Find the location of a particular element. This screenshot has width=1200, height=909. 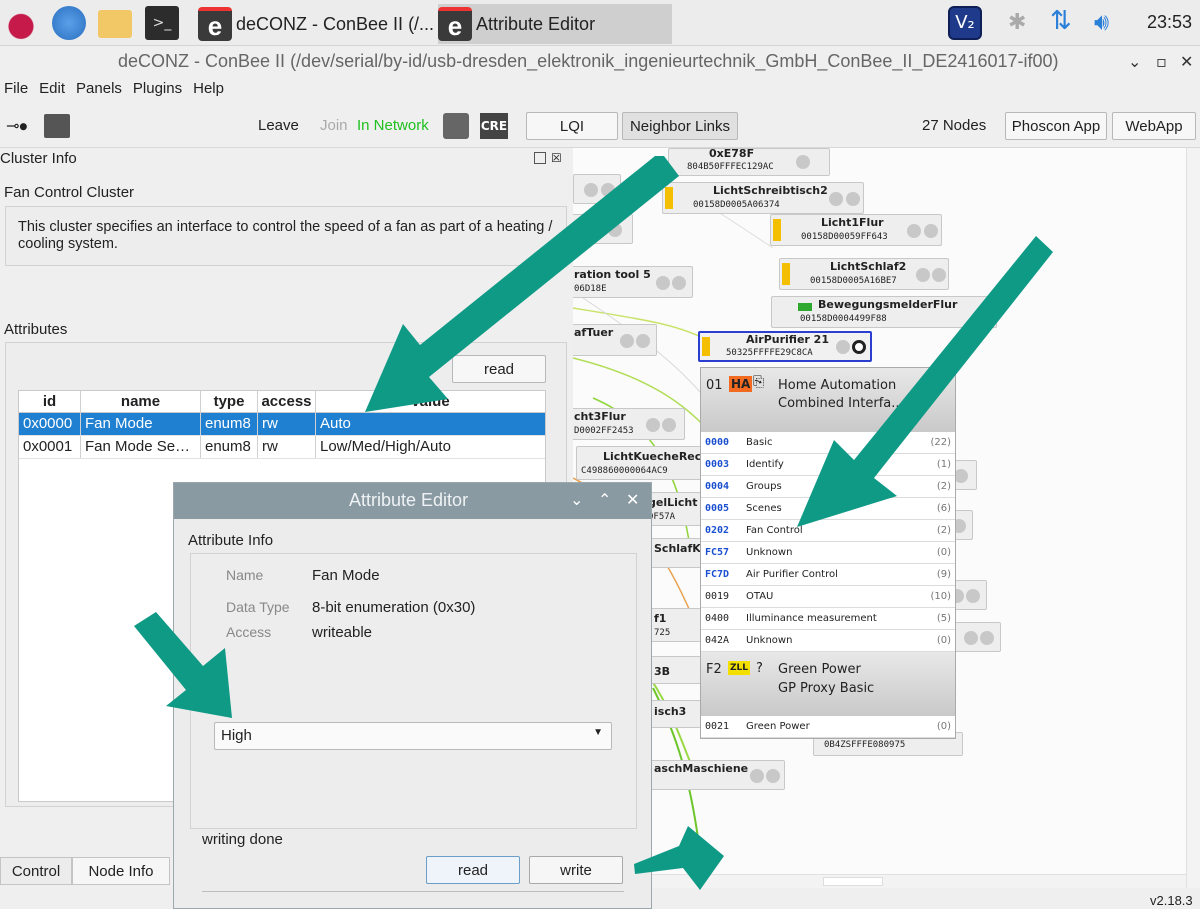

scrollbar-thumb is located at coordinates (853, 881).